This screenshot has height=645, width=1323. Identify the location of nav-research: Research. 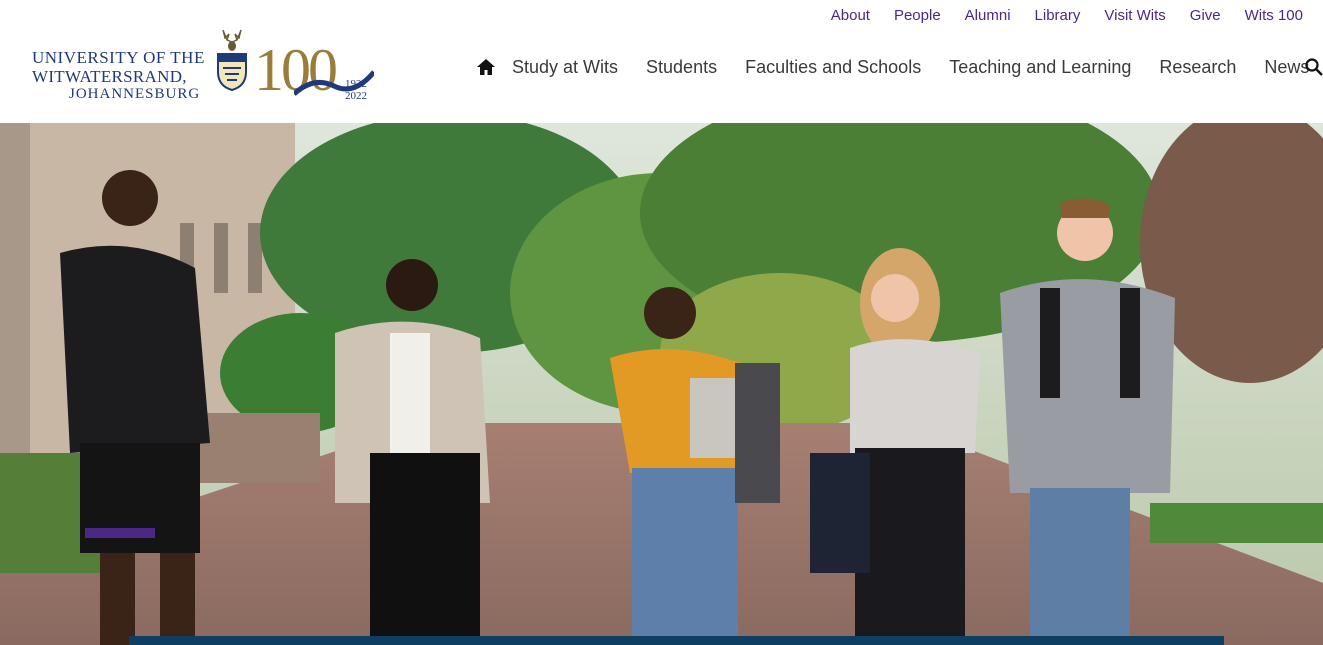
(1197, 67).